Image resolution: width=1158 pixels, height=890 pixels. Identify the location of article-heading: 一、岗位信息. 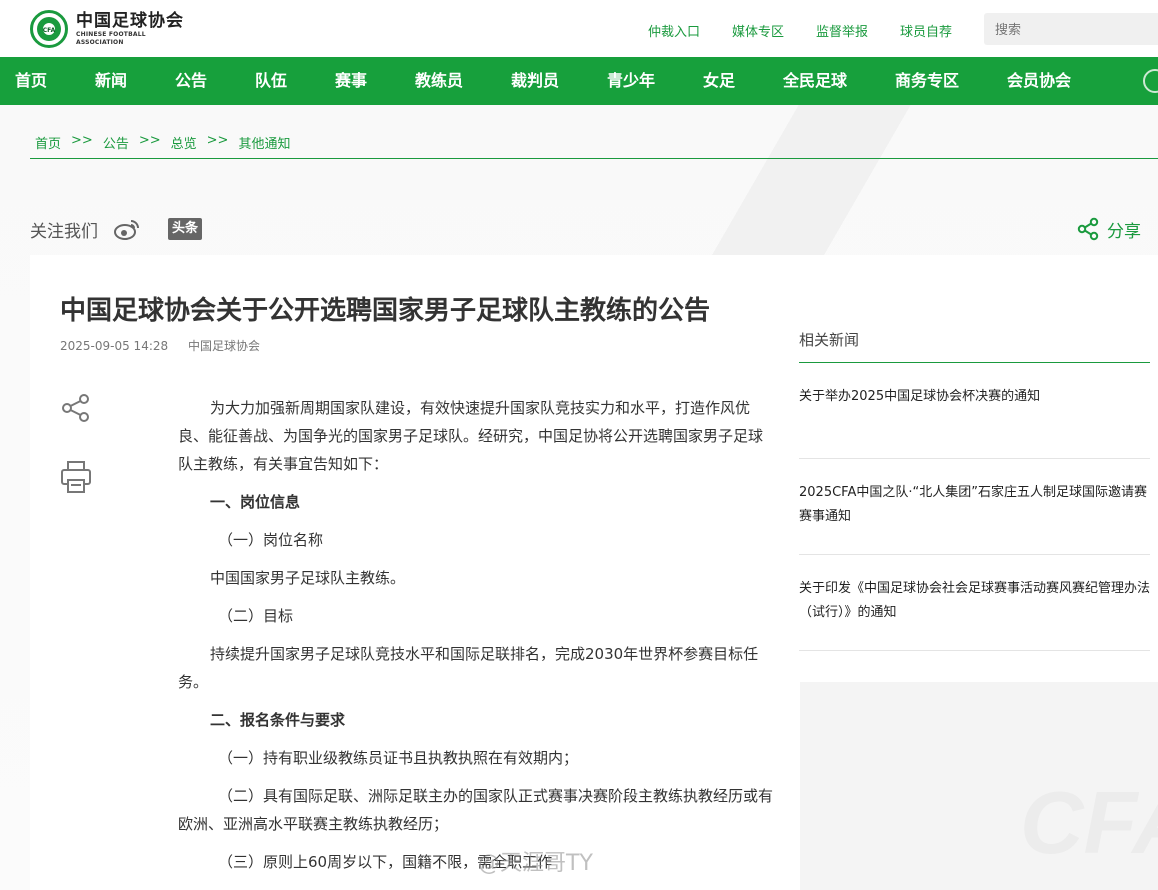
(255, 502).